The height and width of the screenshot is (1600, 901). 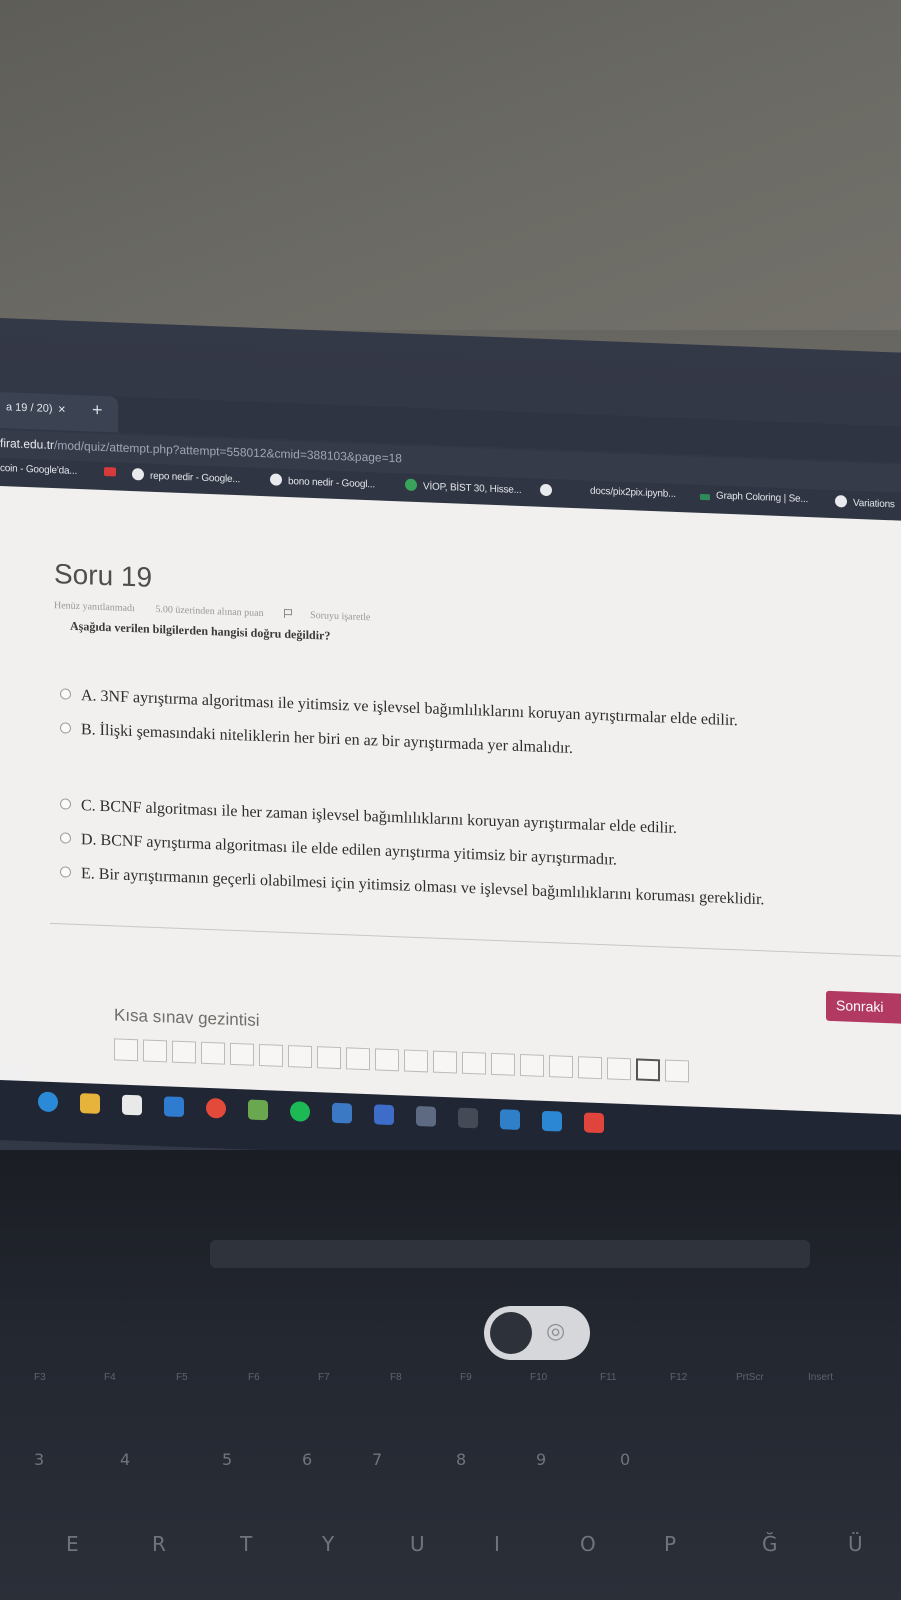 I want to click on powershell-icon, so click(x=510, y=1119).